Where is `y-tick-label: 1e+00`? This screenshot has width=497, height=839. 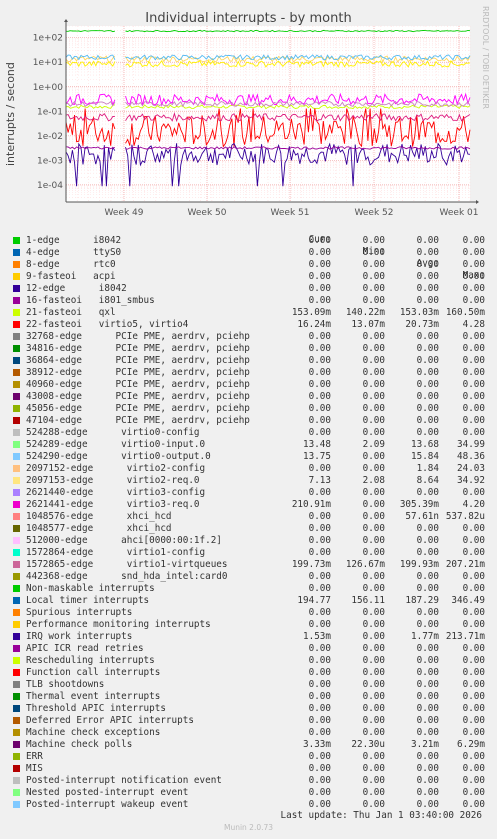 y-tick-label: 1e+00 is located at coordinates (48, 88).